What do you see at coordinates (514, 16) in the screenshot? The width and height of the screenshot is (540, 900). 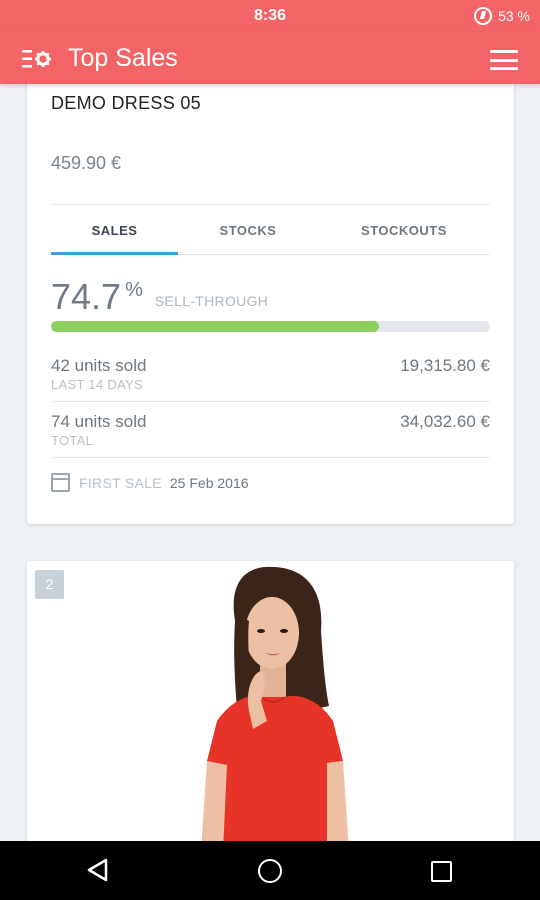 I see `battery-percent: 53 %` at bounding box center [514, 16].